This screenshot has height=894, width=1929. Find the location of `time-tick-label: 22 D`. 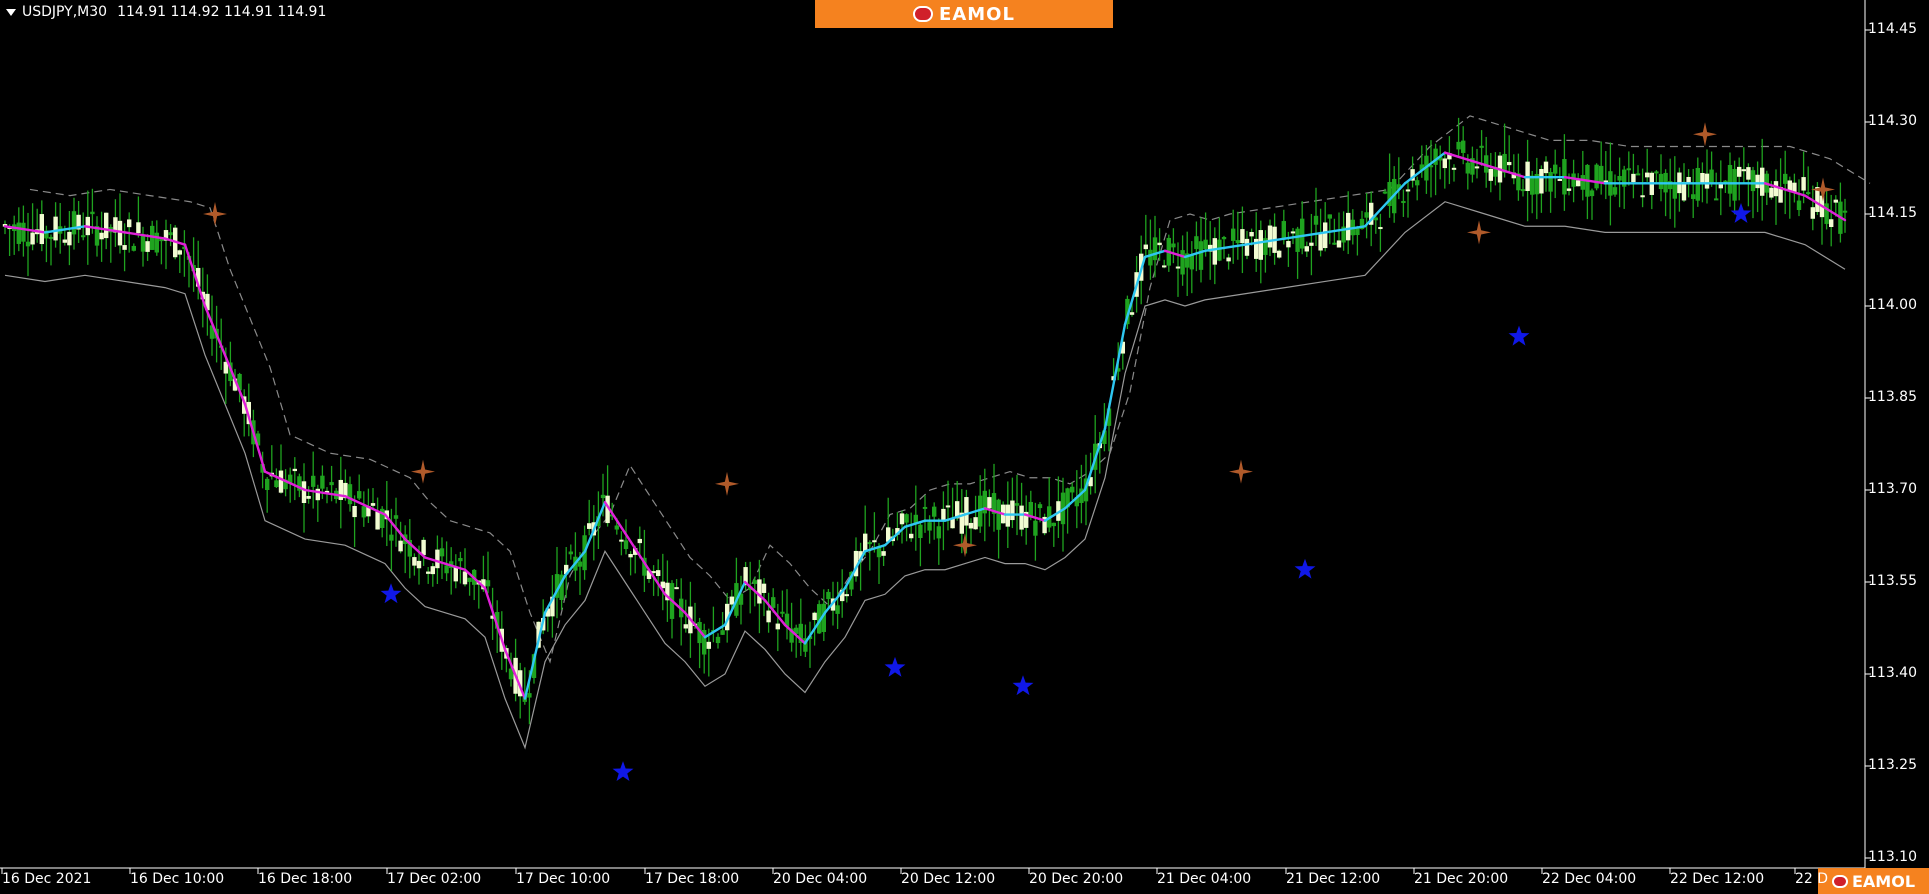

time-tick-label: 22 D is located at coordinates (1812, 879).